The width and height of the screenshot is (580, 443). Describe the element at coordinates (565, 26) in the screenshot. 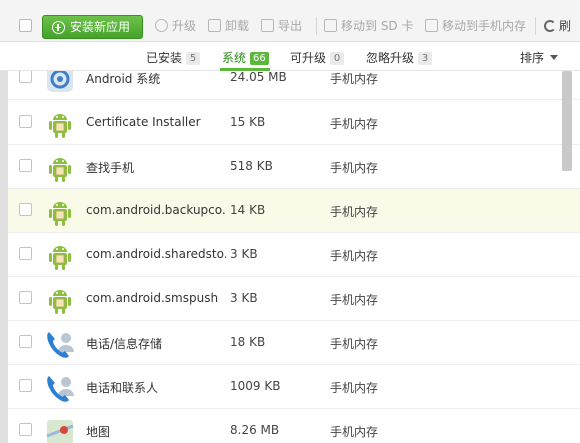

I see `refresh-label: 刷` at that location.